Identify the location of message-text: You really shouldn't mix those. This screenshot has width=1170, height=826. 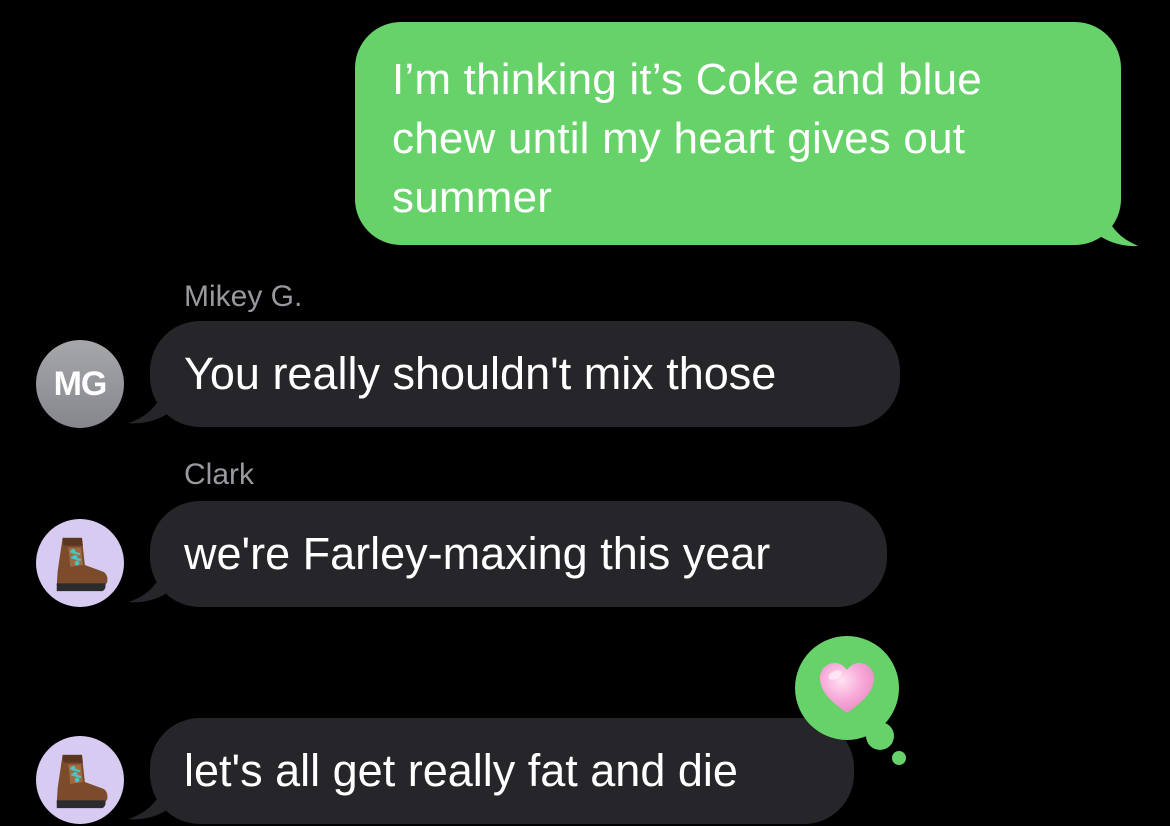
(480, 373).